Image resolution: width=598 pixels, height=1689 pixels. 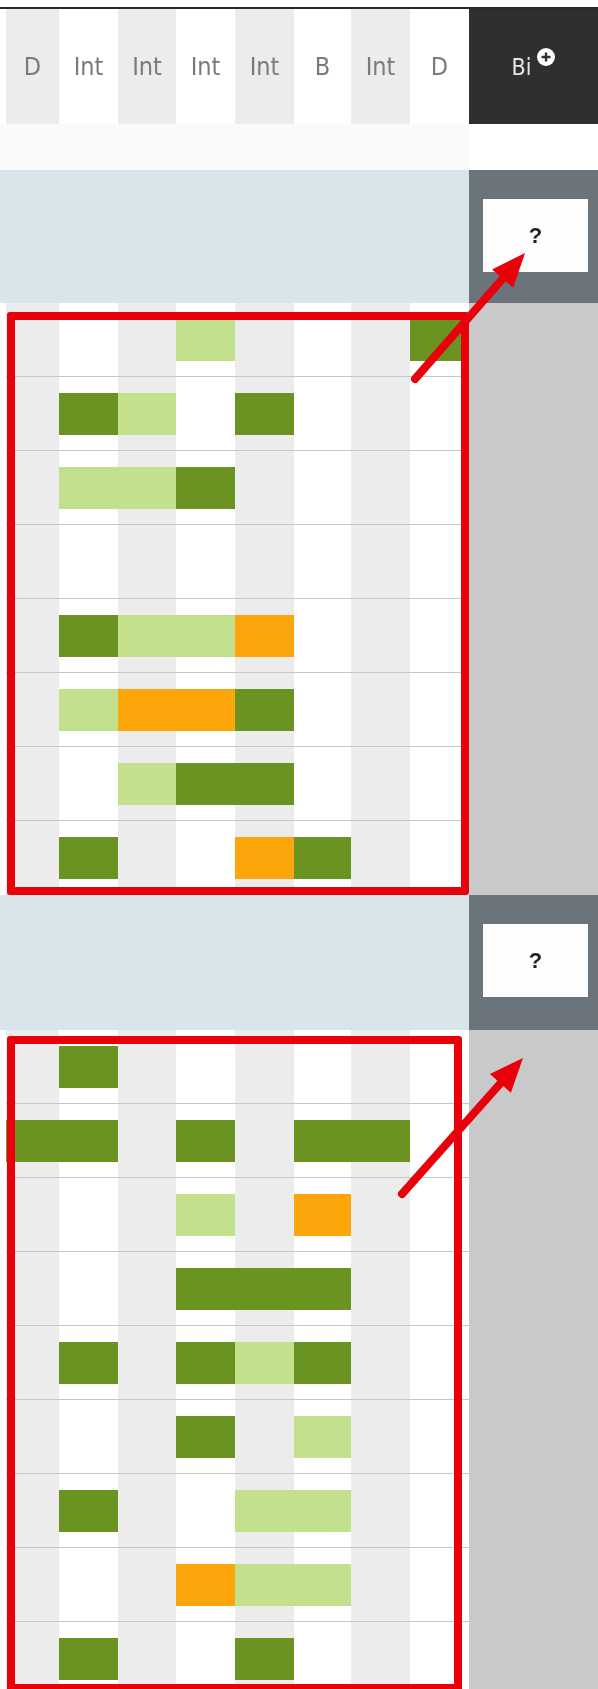 I want to click on add-icon, so click(x=546, y=56).